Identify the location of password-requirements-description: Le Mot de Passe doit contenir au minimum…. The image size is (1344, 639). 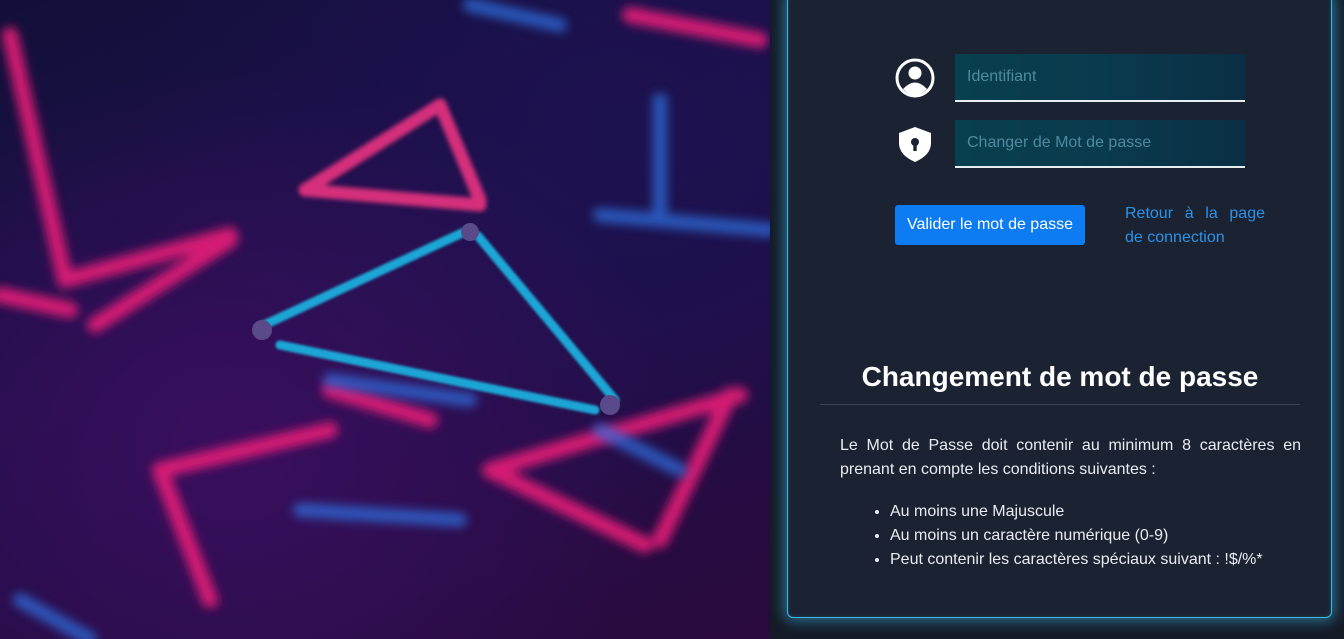
(1070, 457).